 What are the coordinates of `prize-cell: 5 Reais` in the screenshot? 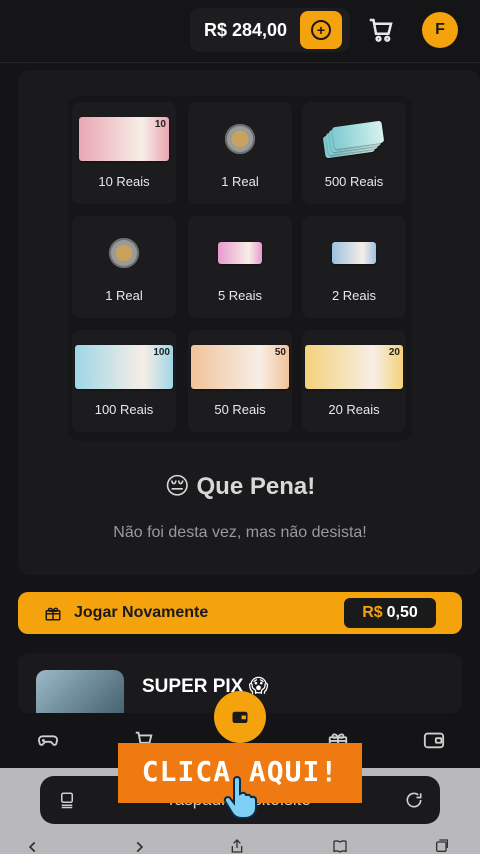 It's located at (240, 267).